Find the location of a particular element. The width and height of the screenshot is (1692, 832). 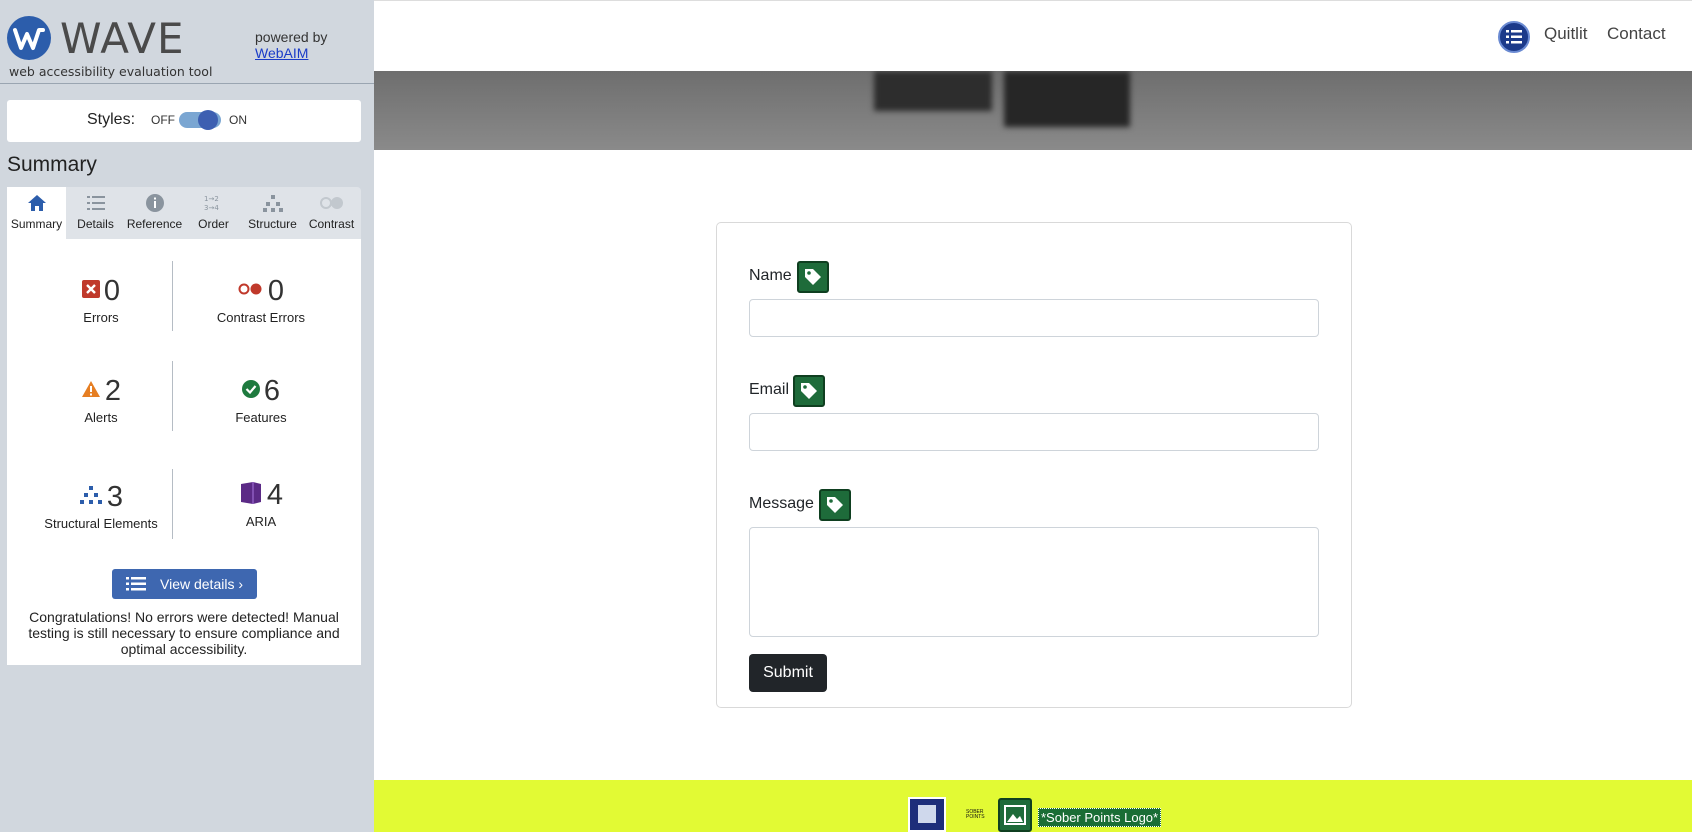

aria-count: 4 is located at coordinates (275, 495).